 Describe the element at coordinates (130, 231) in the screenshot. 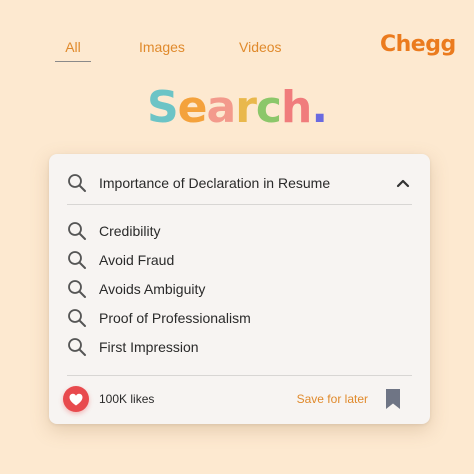

I see `suggestion-text: Credibility` at that location.